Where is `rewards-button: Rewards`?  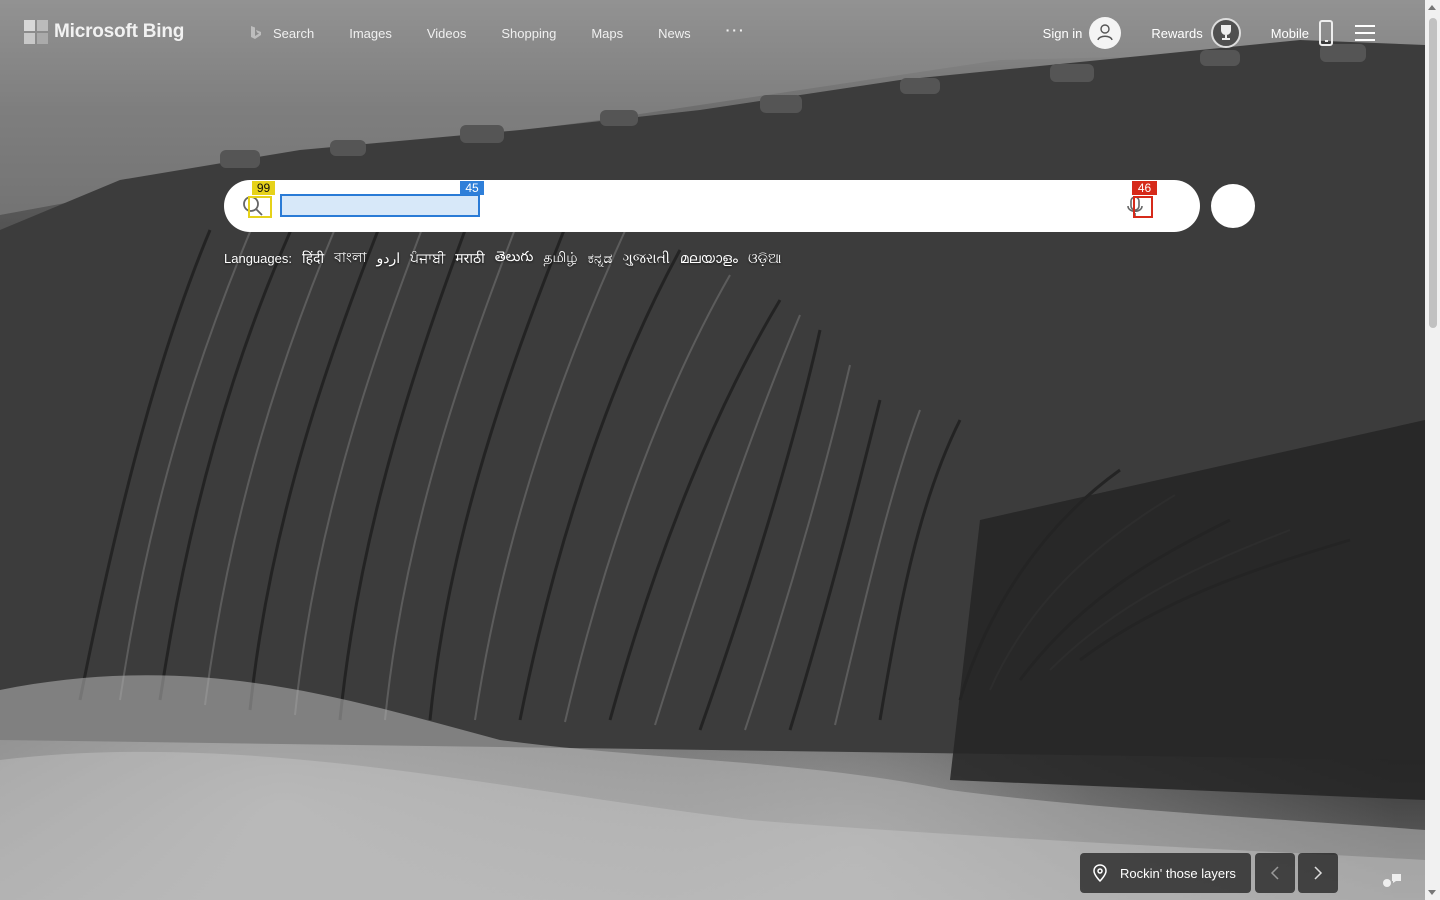 rewards-button: Rewards is located at coordinates (1196, 33).